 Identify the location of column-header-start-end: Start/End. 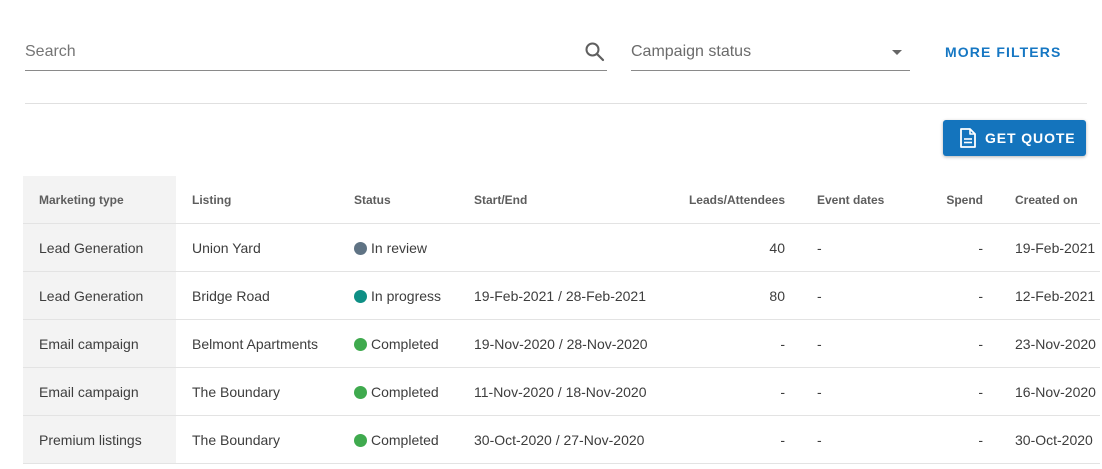
(573, 200).